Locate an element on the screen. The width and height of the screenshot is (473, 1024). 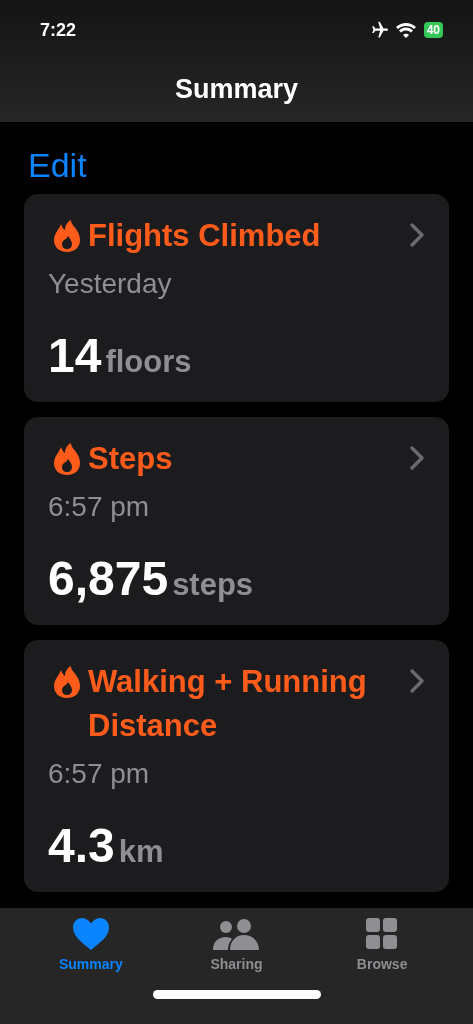
battery-level: 40 is located at coordinates (433, 30).